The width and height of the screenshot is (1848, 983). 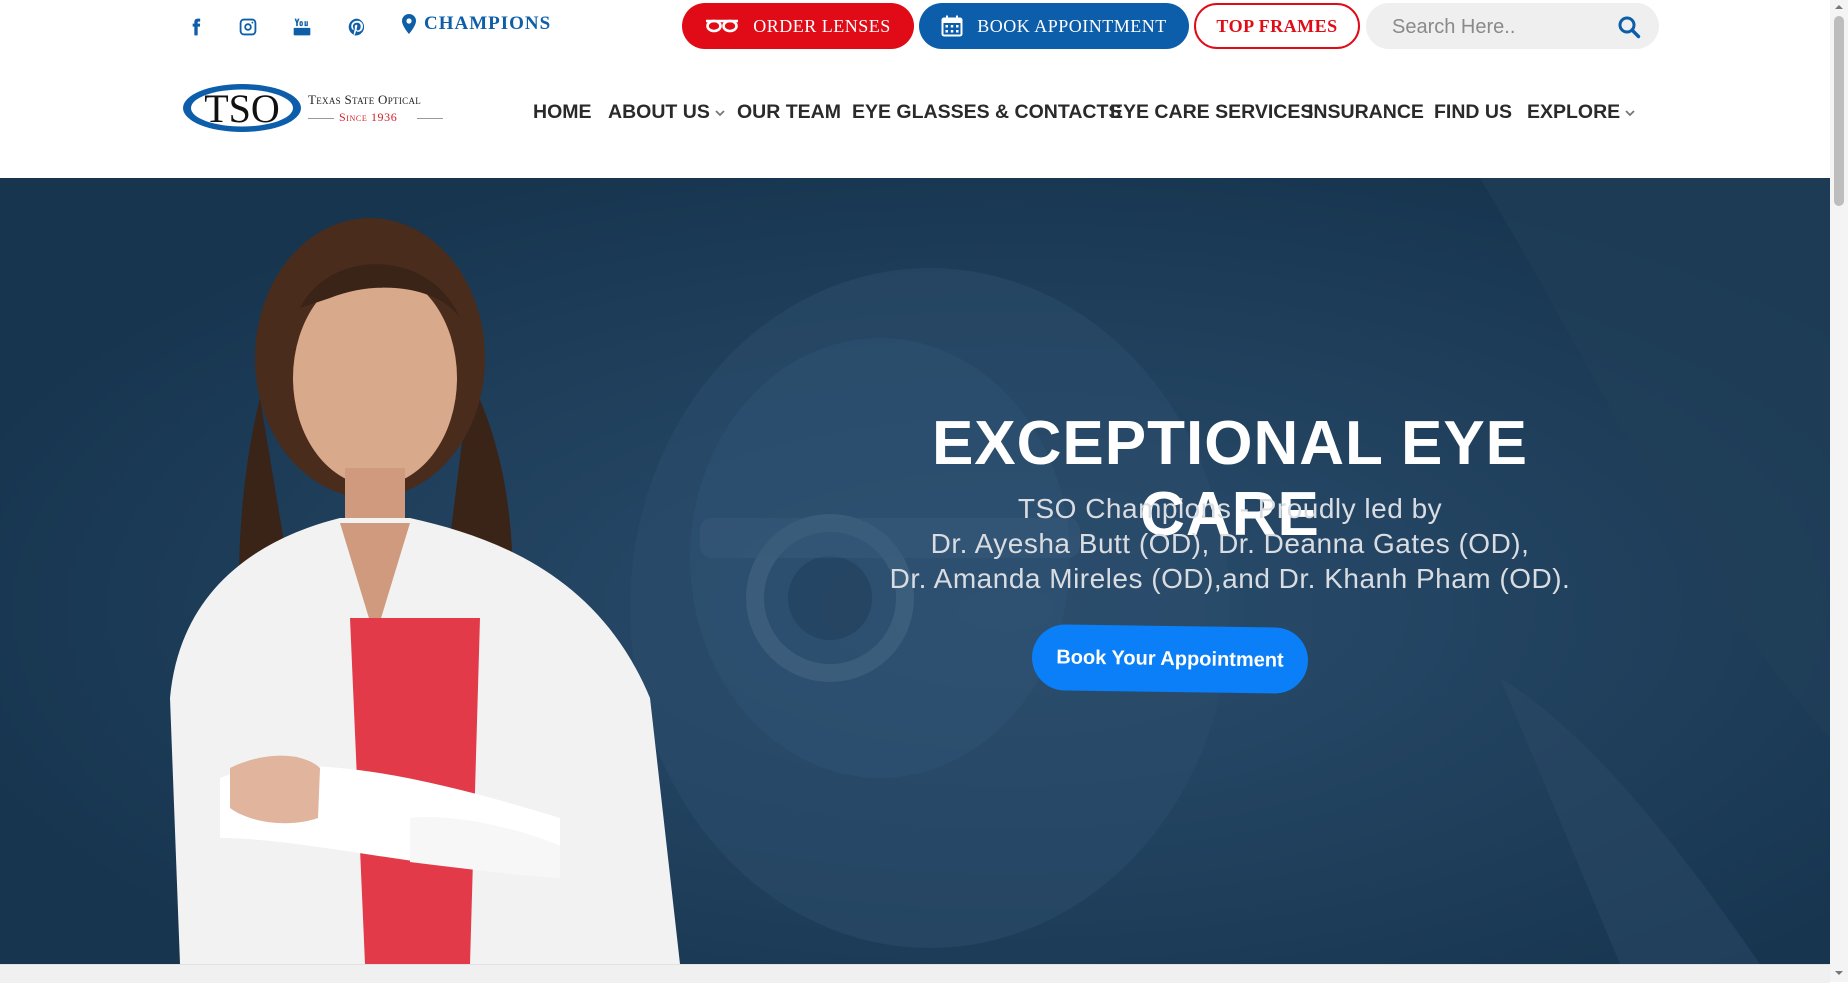 What do you see at coordinates (248, 27) in the screenshot?
I see `instagram-icon` at bounding box center [248, 27].